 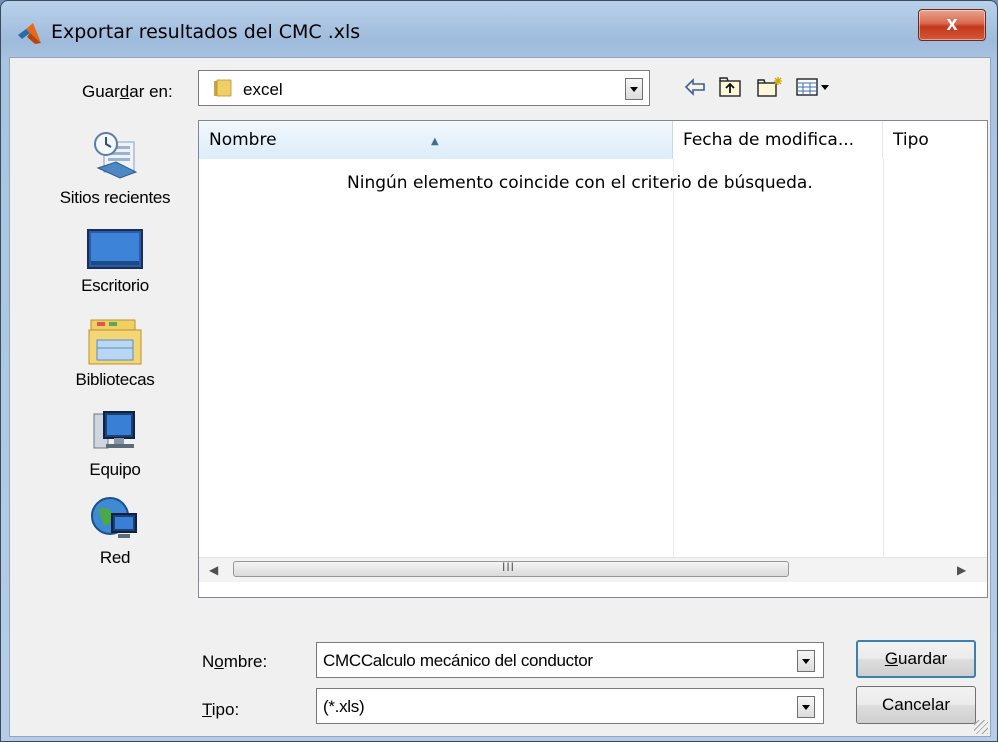 I want to click on place-computer: Equipo, so click(x=115, y=444).